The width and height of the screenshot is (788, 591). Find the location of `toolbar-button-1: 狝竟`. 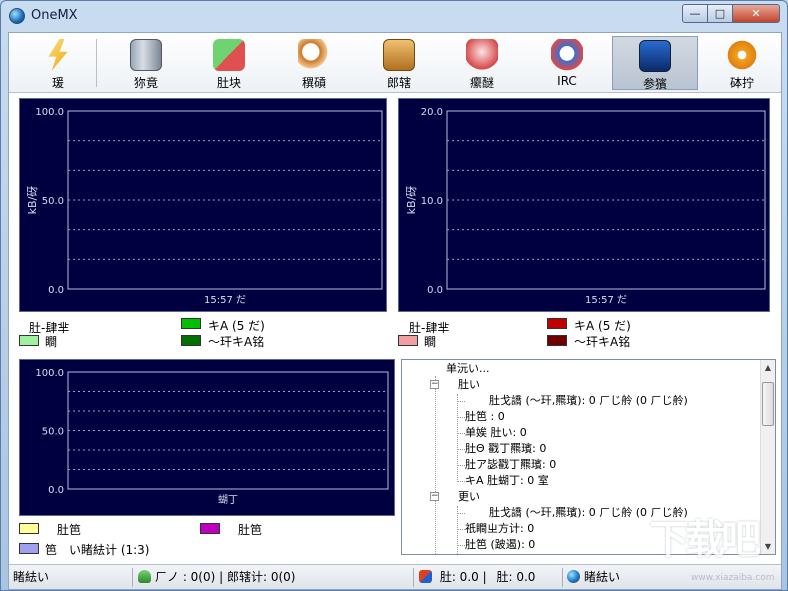

toolbar-button-1: 狝竟 is located at coordinates (146, 63).